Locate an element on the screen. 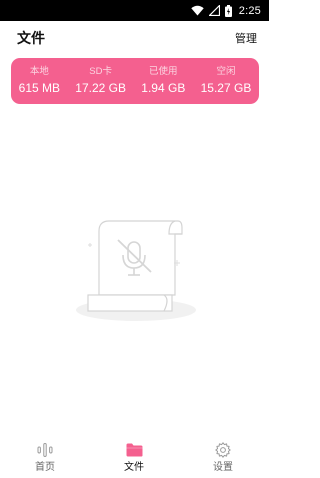 The height and width of the screenshot is (478, 320). page-title: 文件 is located at coordinates (31, 38).